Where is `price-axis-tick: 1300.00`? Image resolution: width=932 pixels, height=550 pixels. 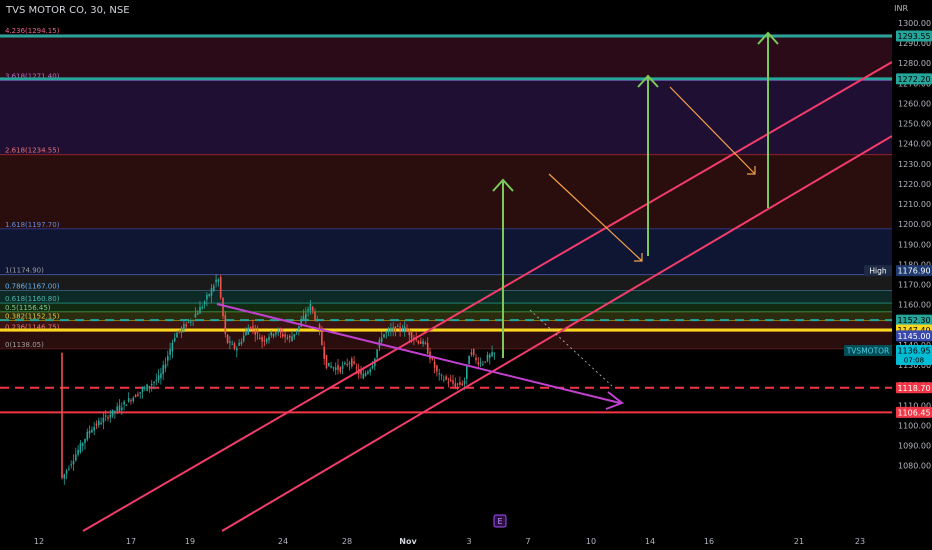 price-axis-tick: 1300.00 is located at coordinates (914, 23).